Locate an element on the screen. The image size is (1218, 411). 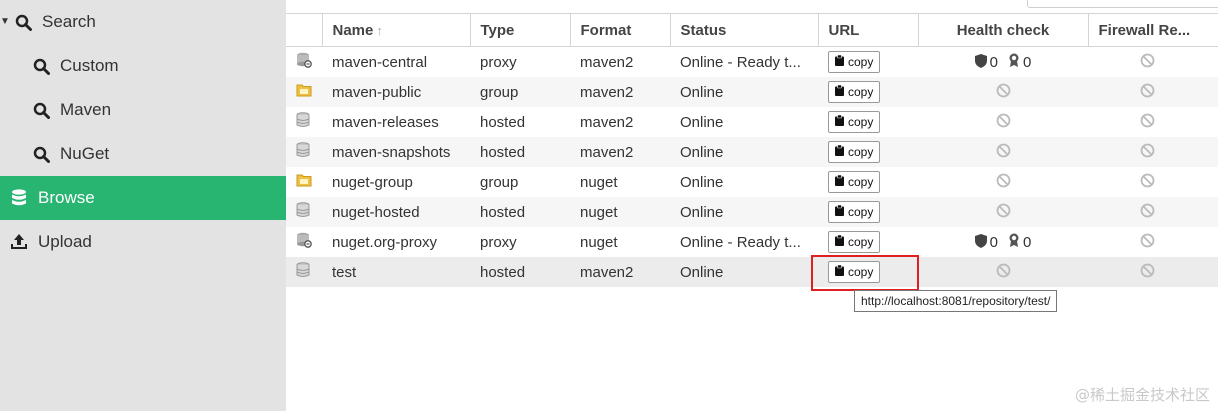
proxy-repo-icon is located at coordinates (304, 242).